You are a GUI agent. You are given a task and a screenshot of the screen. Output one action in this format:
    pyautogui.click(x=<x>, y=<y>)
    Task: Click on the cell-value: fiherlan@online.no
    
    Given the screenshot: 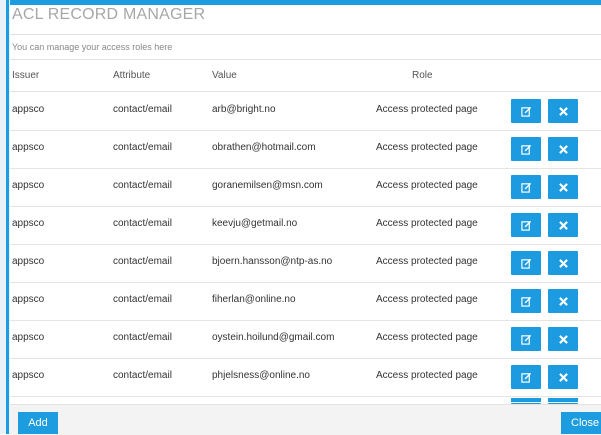 What is the action you would take?
    pyautogui.click(x=254, y=299)
    